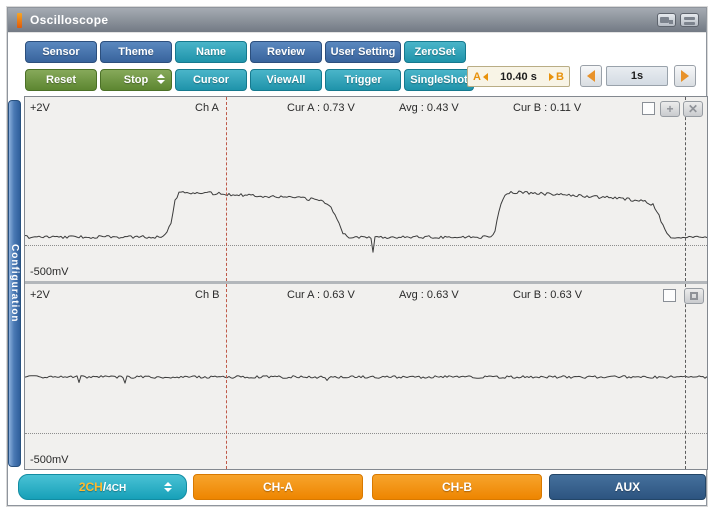 The image size is (715, 514). Describe the element at coordinates (90, 487) in the screenshot. I see `mode-selected: 2CH` at that location.